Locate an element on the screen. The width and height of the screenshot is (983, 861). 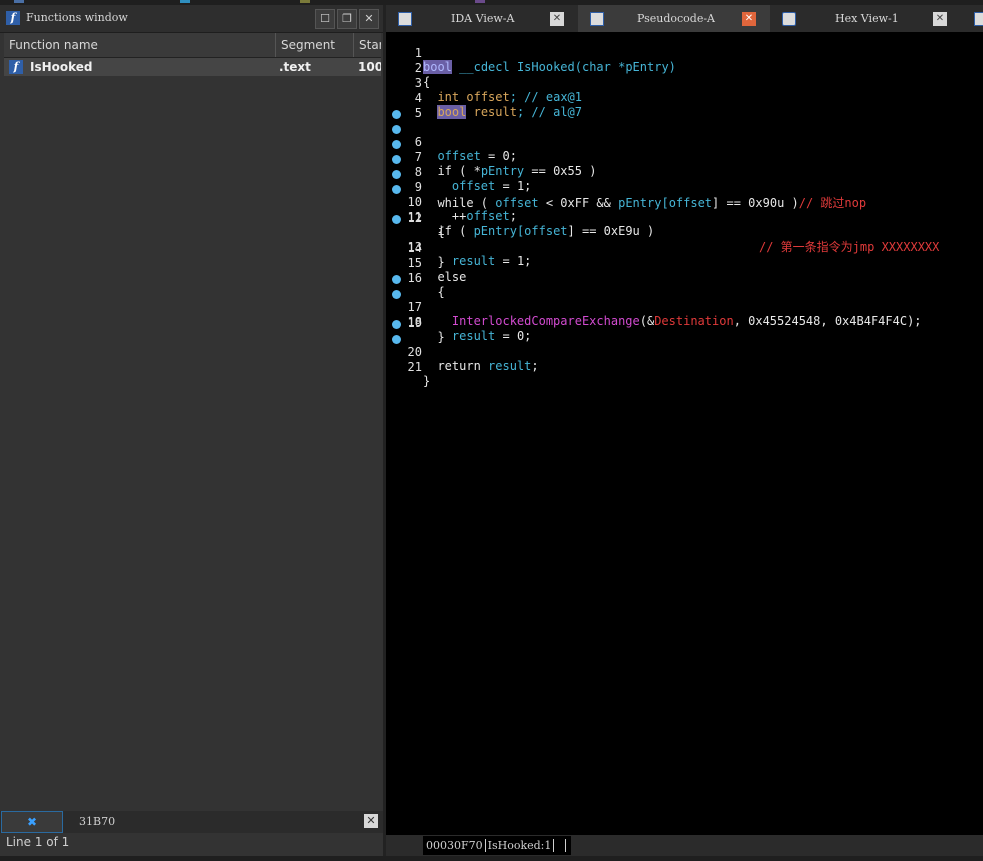
structures-icon is located at coordinates (978, 19).